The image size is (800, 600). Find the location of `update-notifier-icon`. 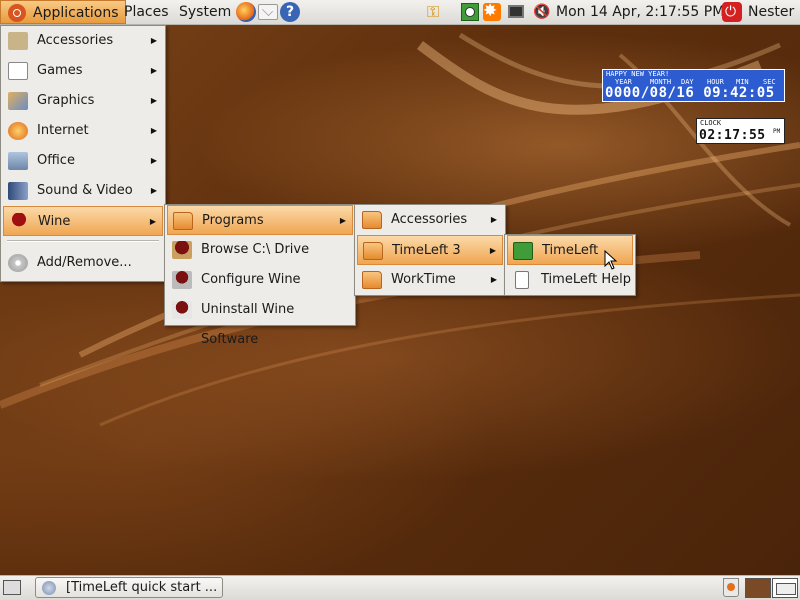

update-notifier-icon is located at coordinates (492, 11).